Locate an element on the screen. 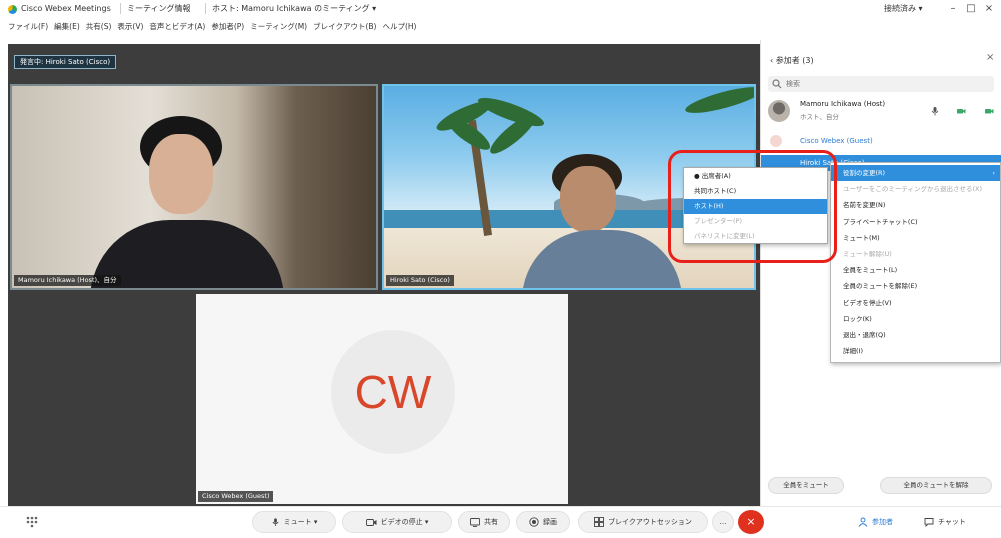 The height and width of the screenshot is (538, 1001). dial-pad-icon is located at coordinates (32, 522).